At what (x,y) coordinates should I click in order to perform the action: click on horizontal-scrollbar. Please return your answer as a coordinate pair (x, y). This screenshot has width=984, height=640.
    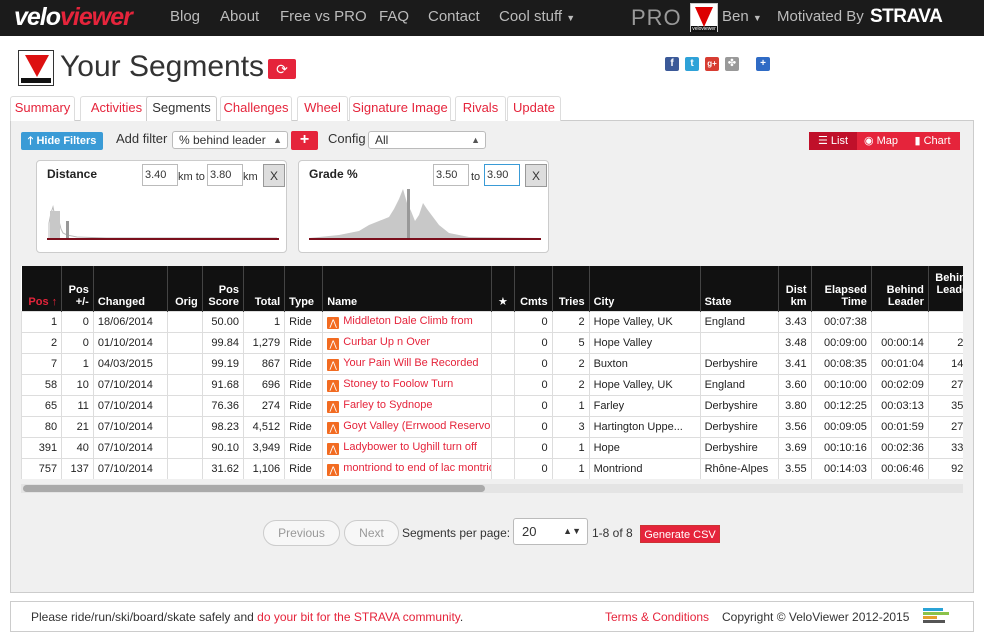
    Looking at the image, I should click on (492, 488).